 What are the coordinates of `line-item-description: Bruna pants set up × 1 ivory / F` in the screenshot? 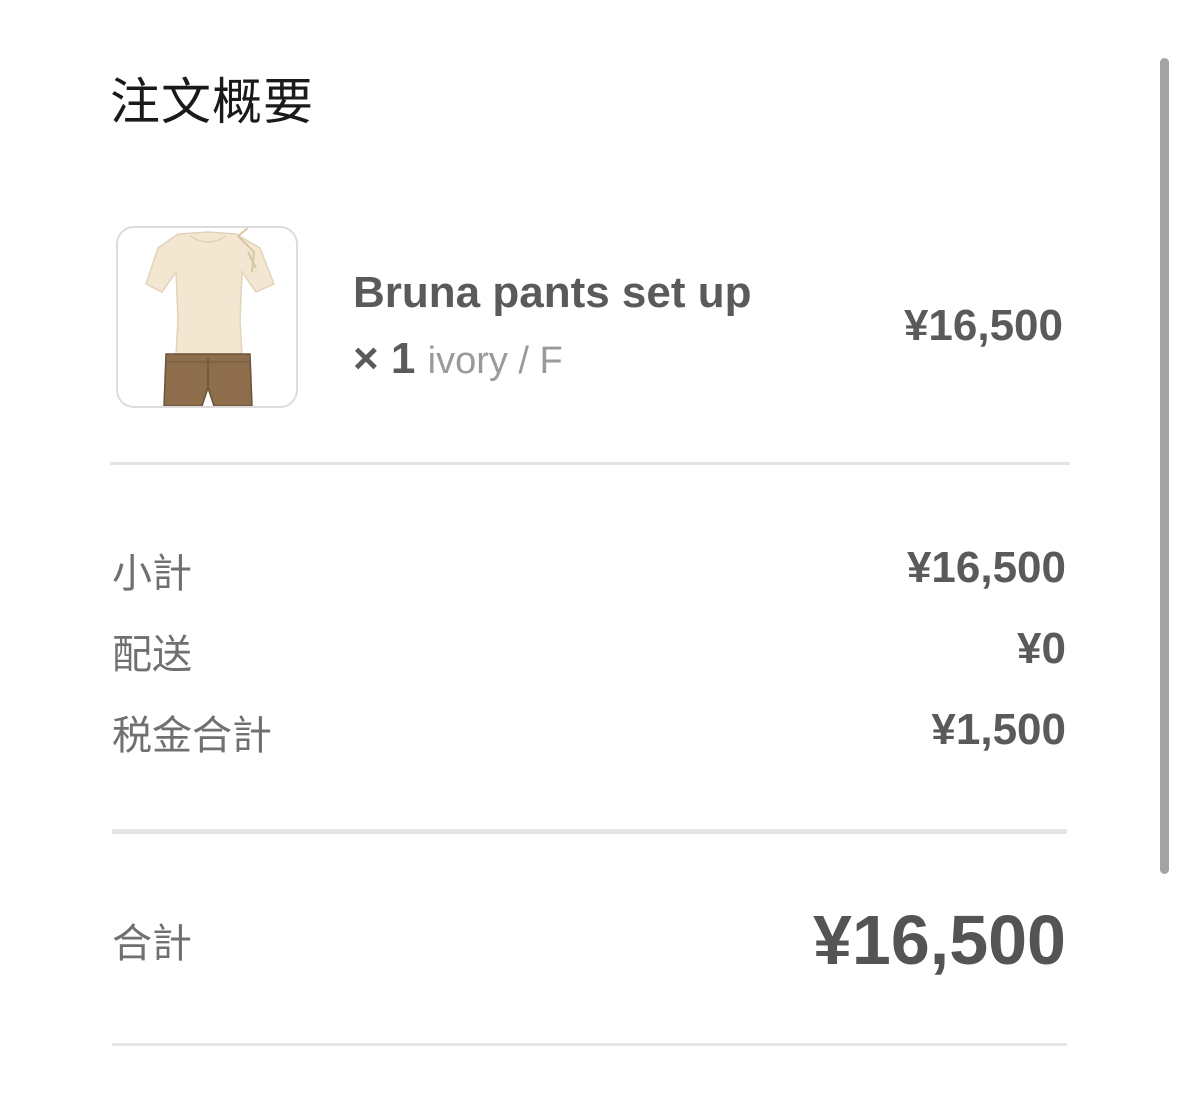 It's located at (563, 327).